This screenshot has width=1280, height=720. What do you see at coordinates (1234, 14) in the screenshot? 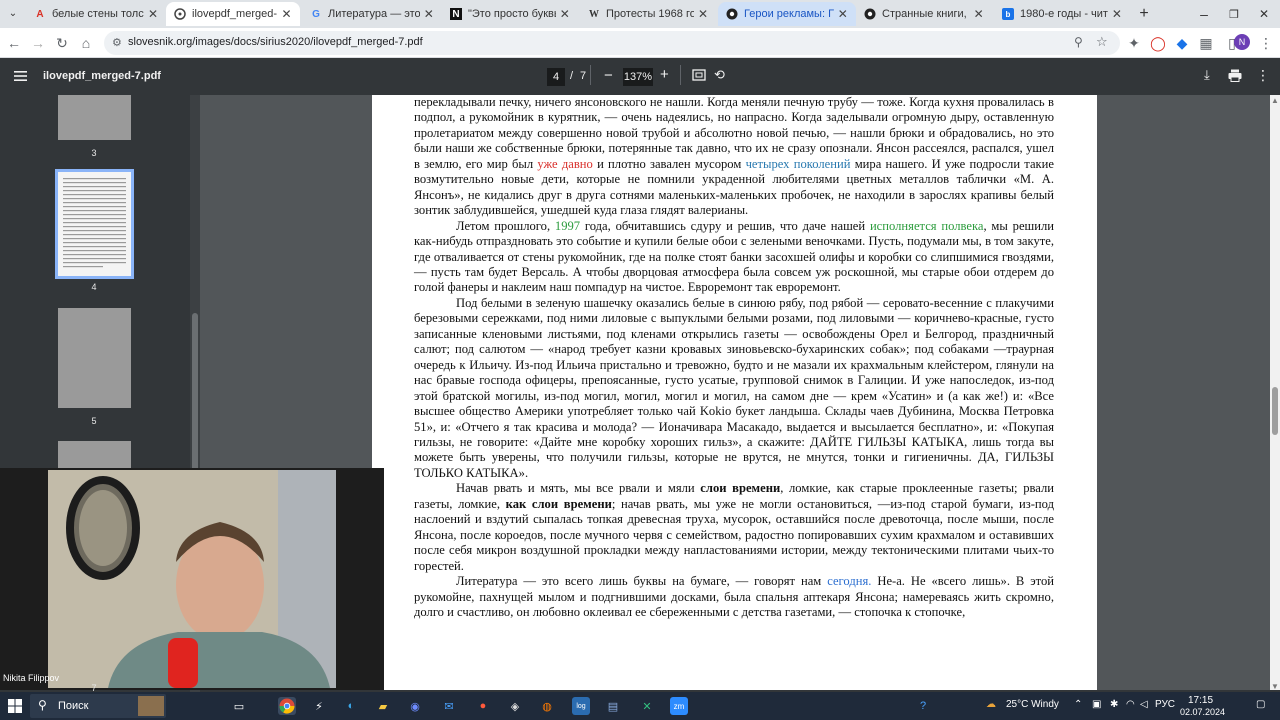
I see `restore-icon: ❐` at bounding box center [1234, 14].